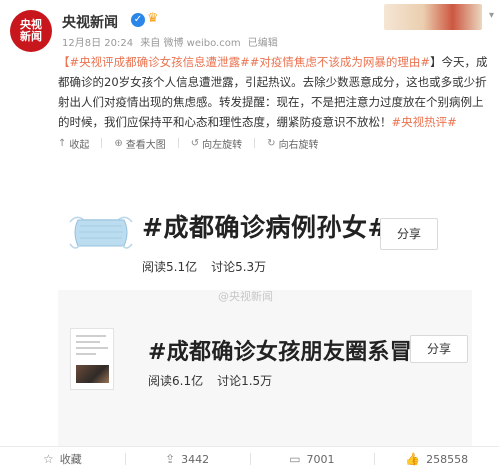  I want to click on action-divider, so click(249, 446).